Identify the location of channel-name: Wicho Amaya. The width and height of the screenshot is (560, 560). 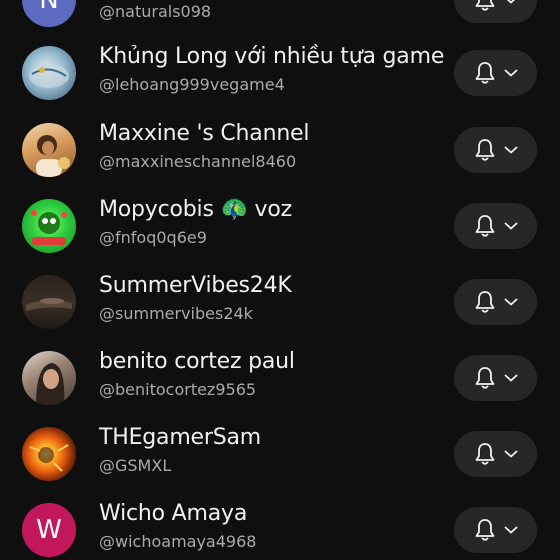
(173, 513).